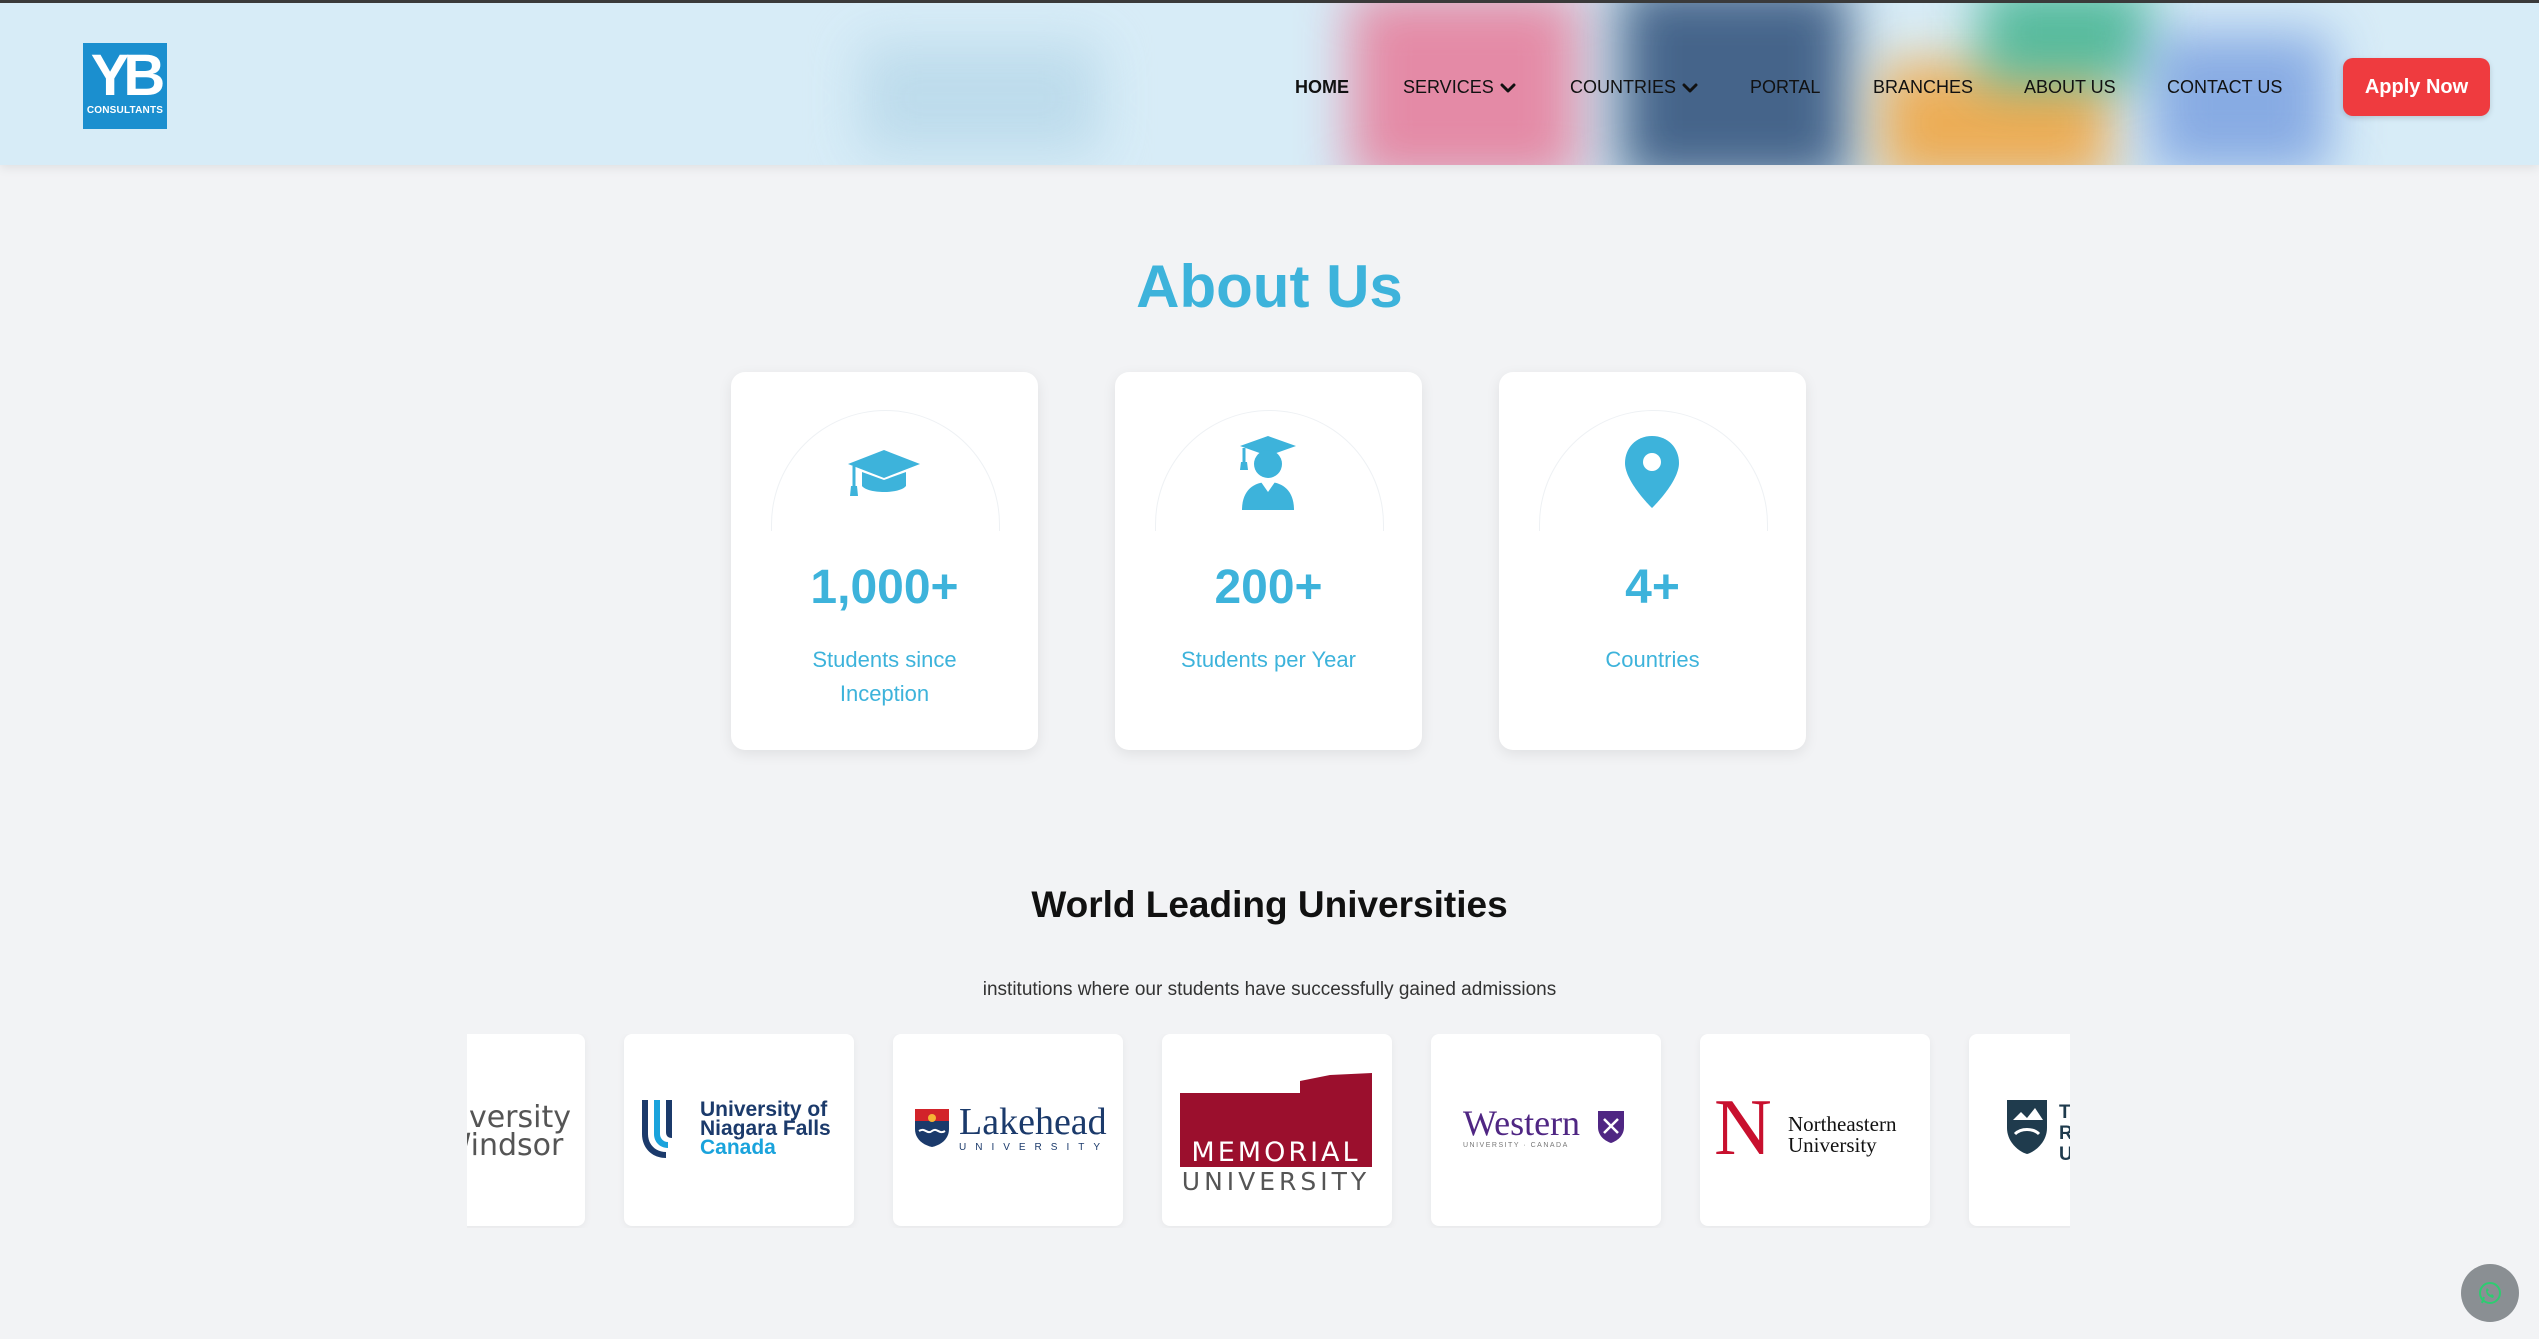  I want to click on brand-logo: YB CONSULTANTS, so click(125, 86).